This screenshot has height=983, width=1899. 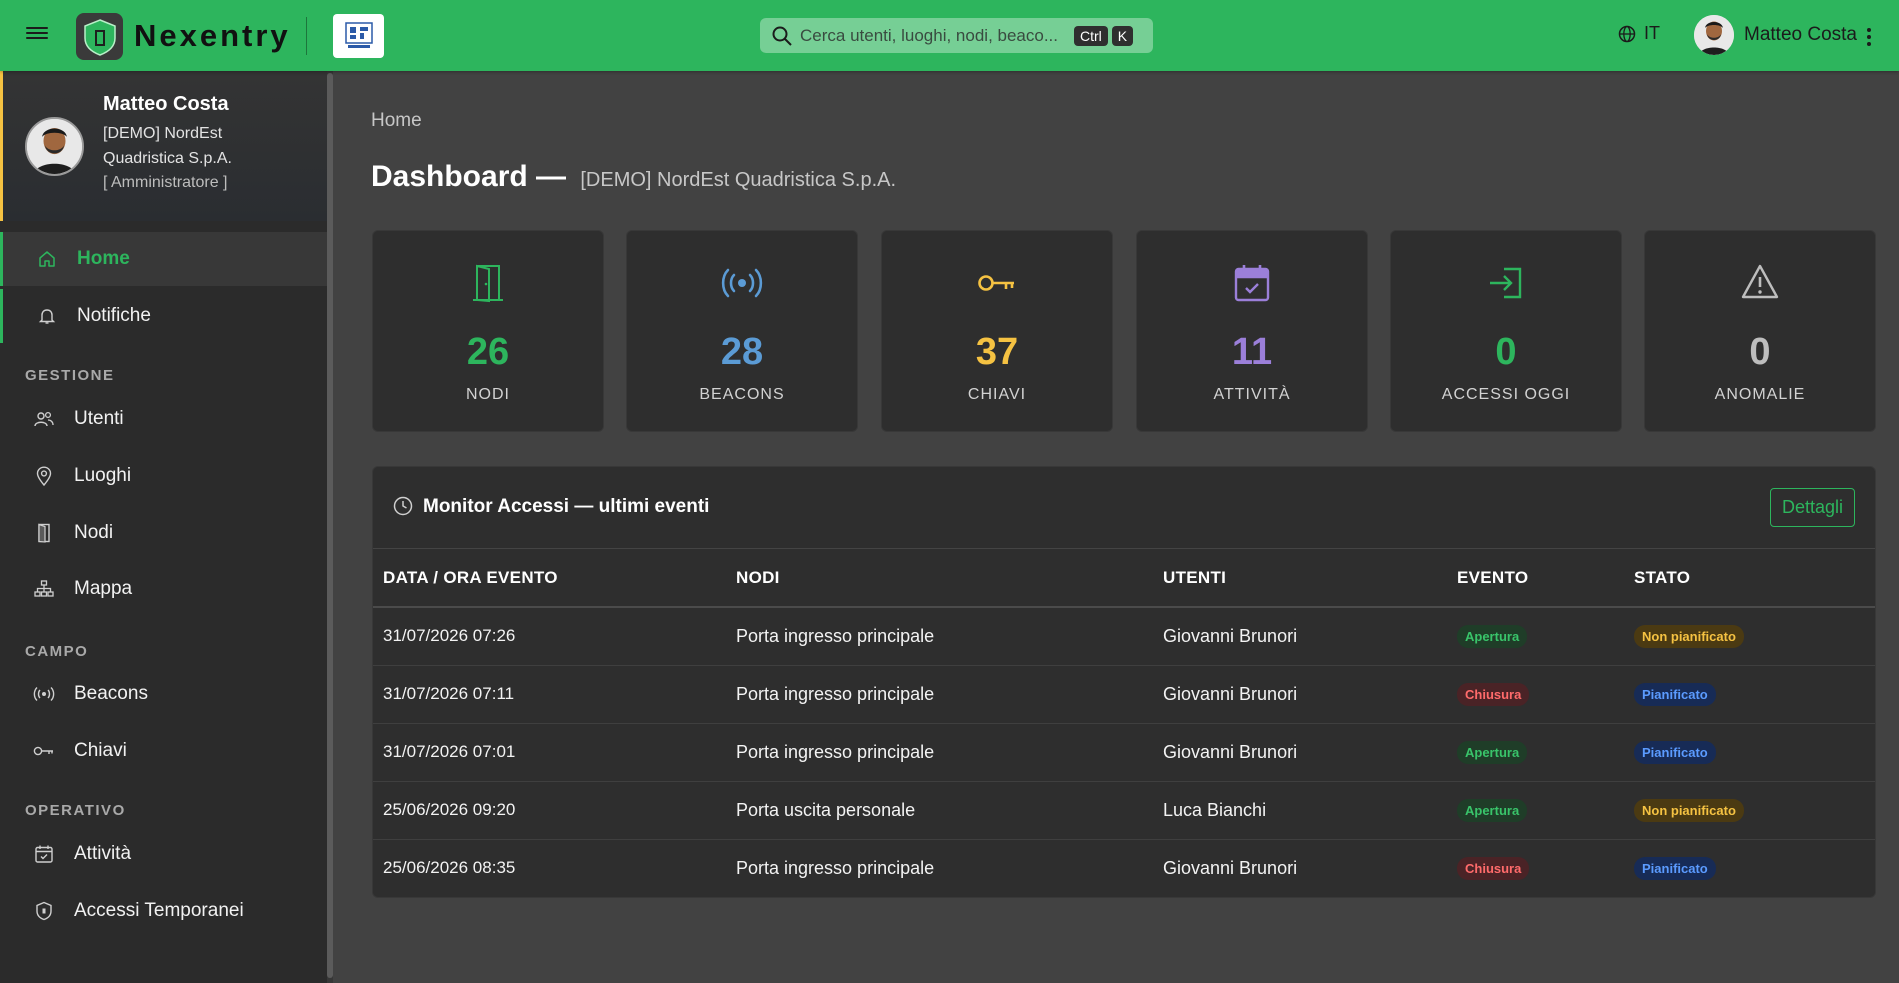 What do you see at coordinates (57, 651) in the screenshot?
I see `section-campo: CAMPO` at bounding box center [57, 651].